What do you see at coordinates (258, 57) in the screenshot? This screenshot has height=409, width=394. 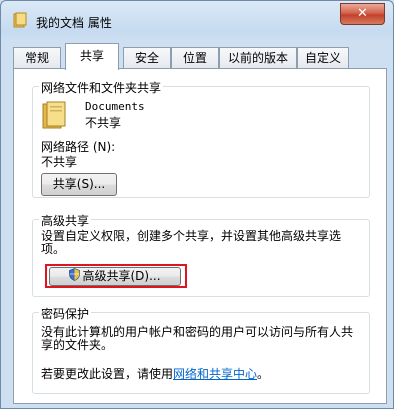 I see `tab-previous-versions: 以前的版本` at bounding box center [258, 57].